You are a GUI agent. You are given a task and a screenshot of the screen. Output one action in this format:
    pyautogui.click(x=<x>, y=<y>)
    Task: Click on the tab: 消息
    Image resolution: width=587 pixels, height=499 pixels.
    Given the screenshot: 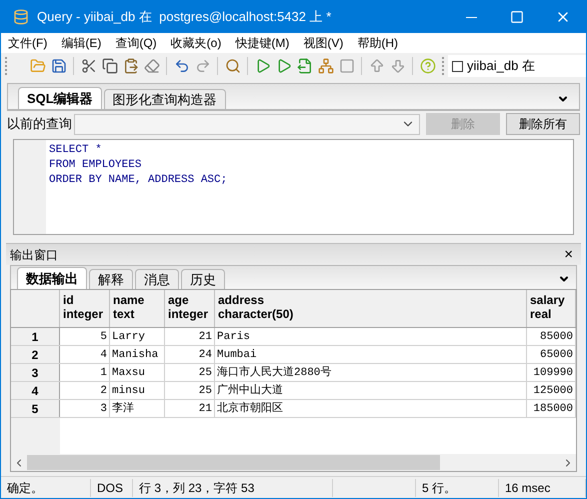 What is the action you would take?
    pyautogui.click(x=157, y=279)
    